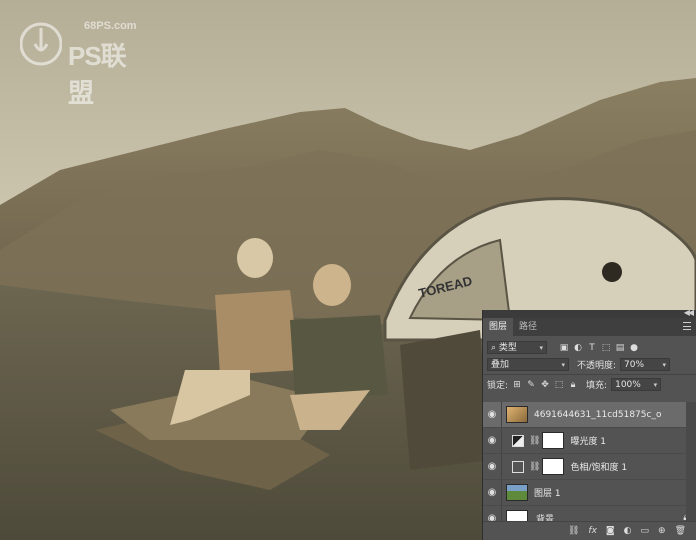  I want to click on layer-name: 曝光度 1, so click(588, 442).